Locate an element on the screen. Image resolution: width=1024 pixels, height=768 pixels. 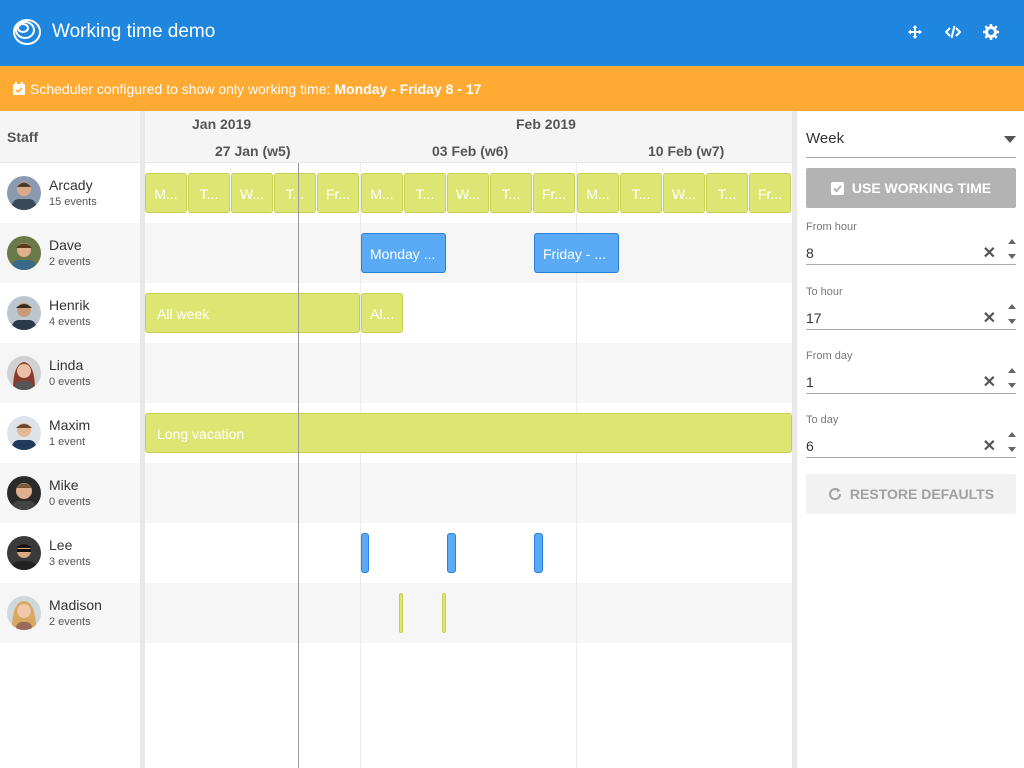
app-header: Working time demo is located at coordinates (512, 33).